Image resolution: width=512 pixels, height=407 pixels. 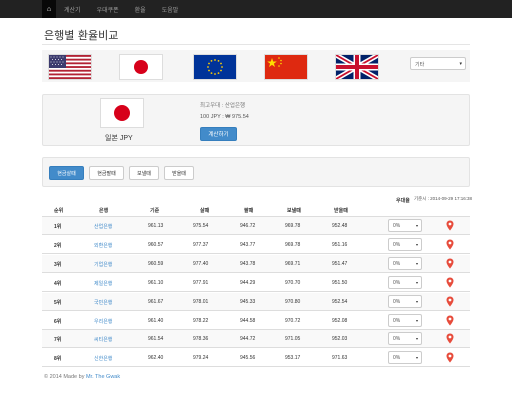 I want to click on cell-base: 960.59, so click(x=156, y=263).